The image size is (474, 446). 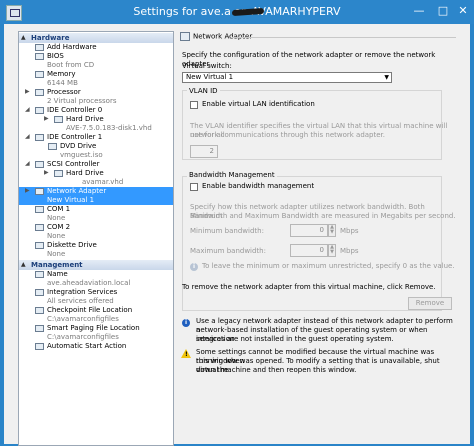 I want to click on tree-item-sublabel: 2 Virtual processors, so click(x=82, y=101).